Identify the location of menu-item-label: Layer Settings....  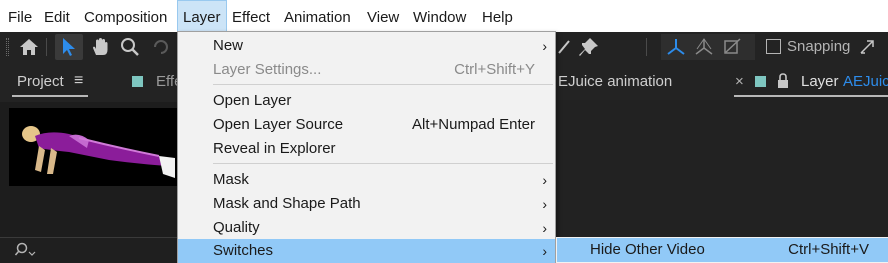
(267, 69).